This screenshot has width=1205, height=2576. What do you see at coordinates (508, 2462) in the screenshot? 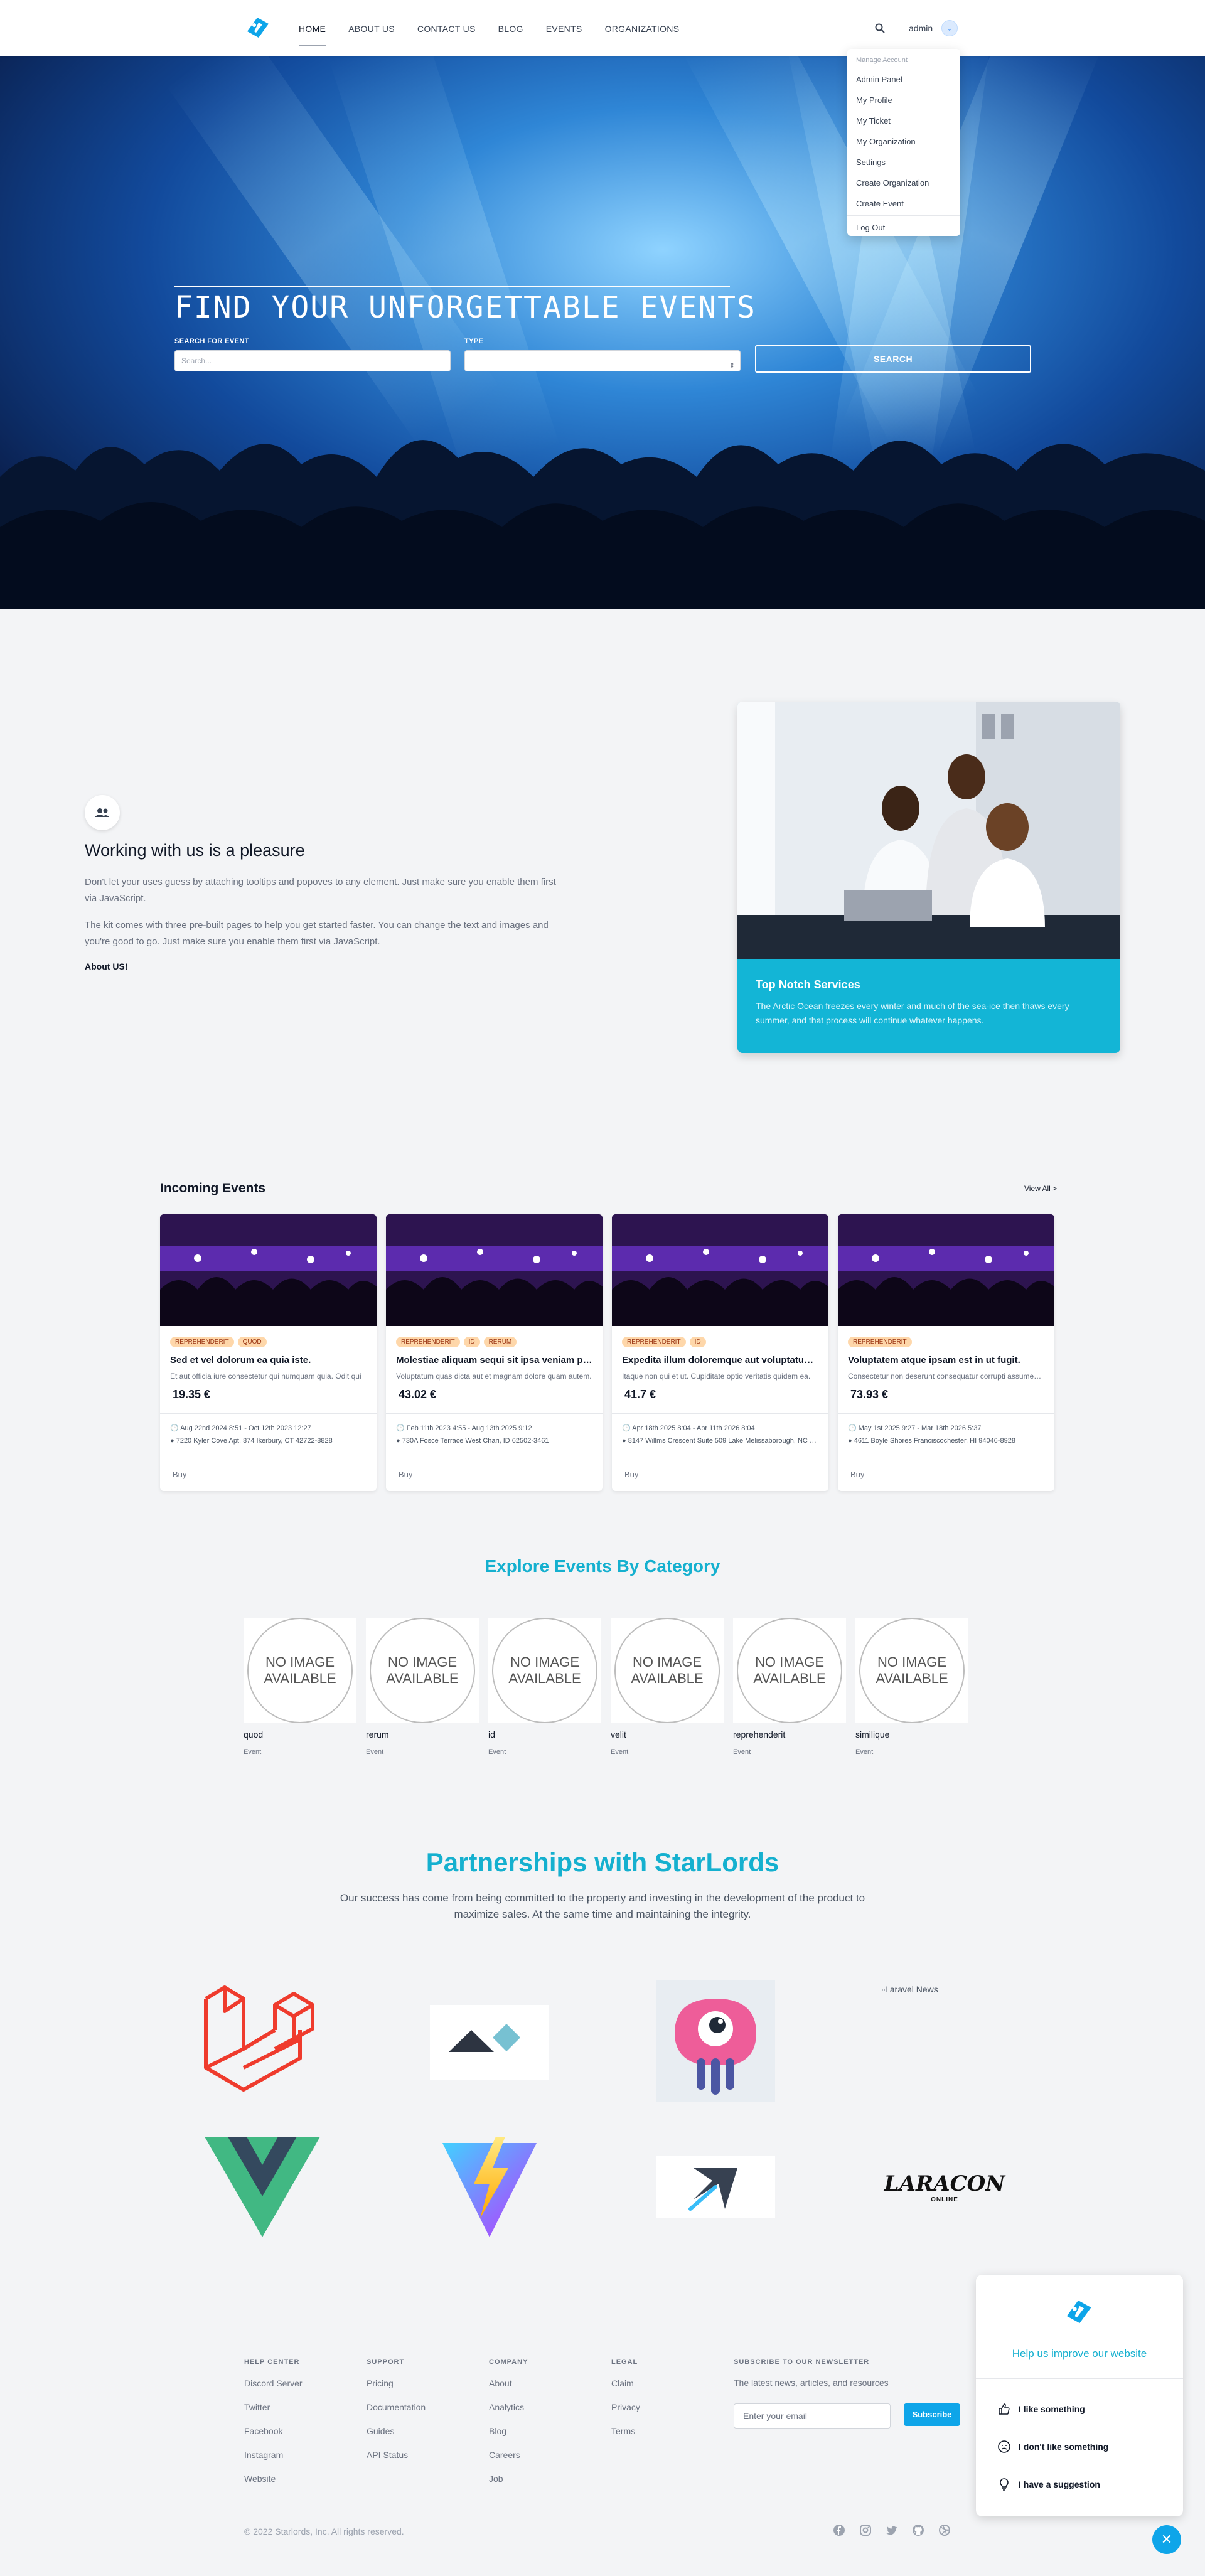
I see `footer-link: Careers` at bounding box center [508, 2462].